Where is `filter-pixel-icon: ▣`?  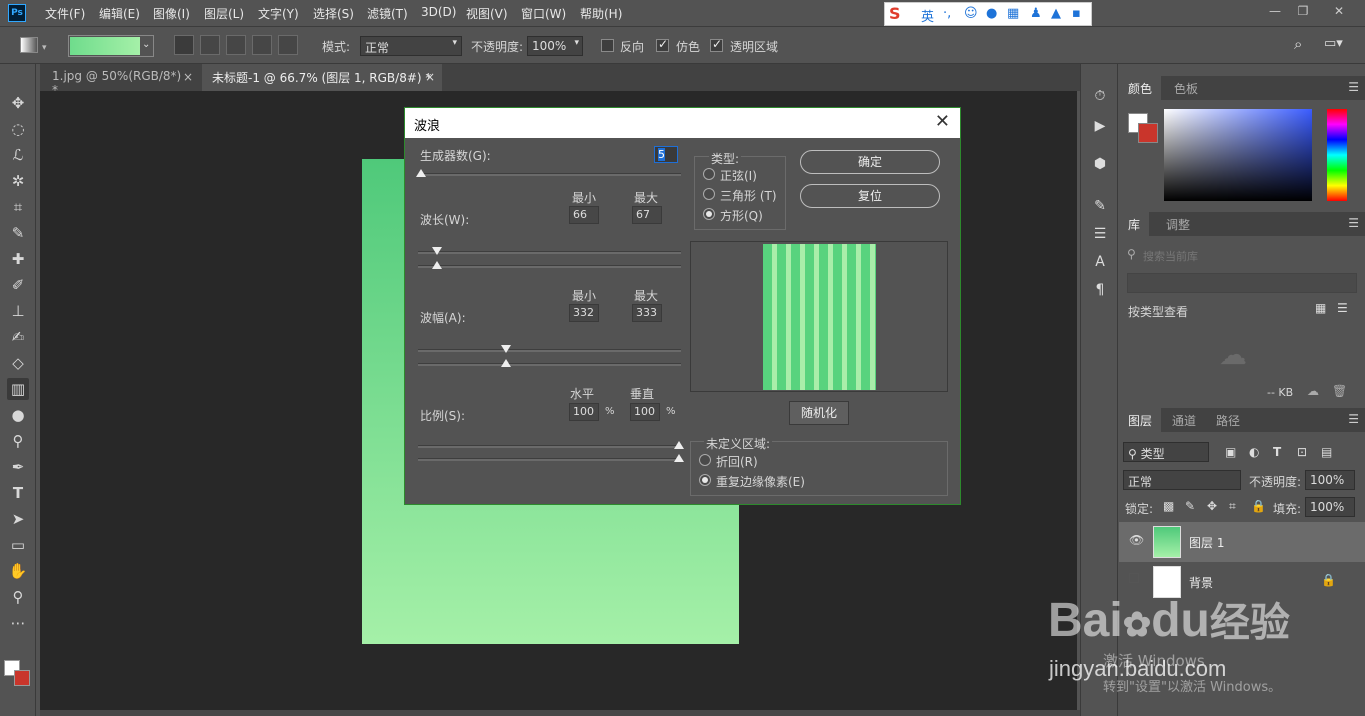 filter-pixel-icon: ▣ is located at coordinates (1230, 452).